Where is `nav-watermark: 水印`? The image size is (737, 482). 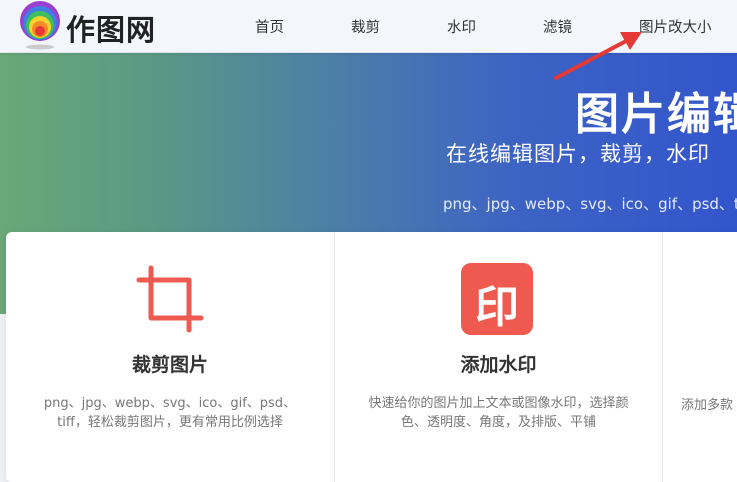
nav-watermark: 水印 is located at coordinates (461, 26).